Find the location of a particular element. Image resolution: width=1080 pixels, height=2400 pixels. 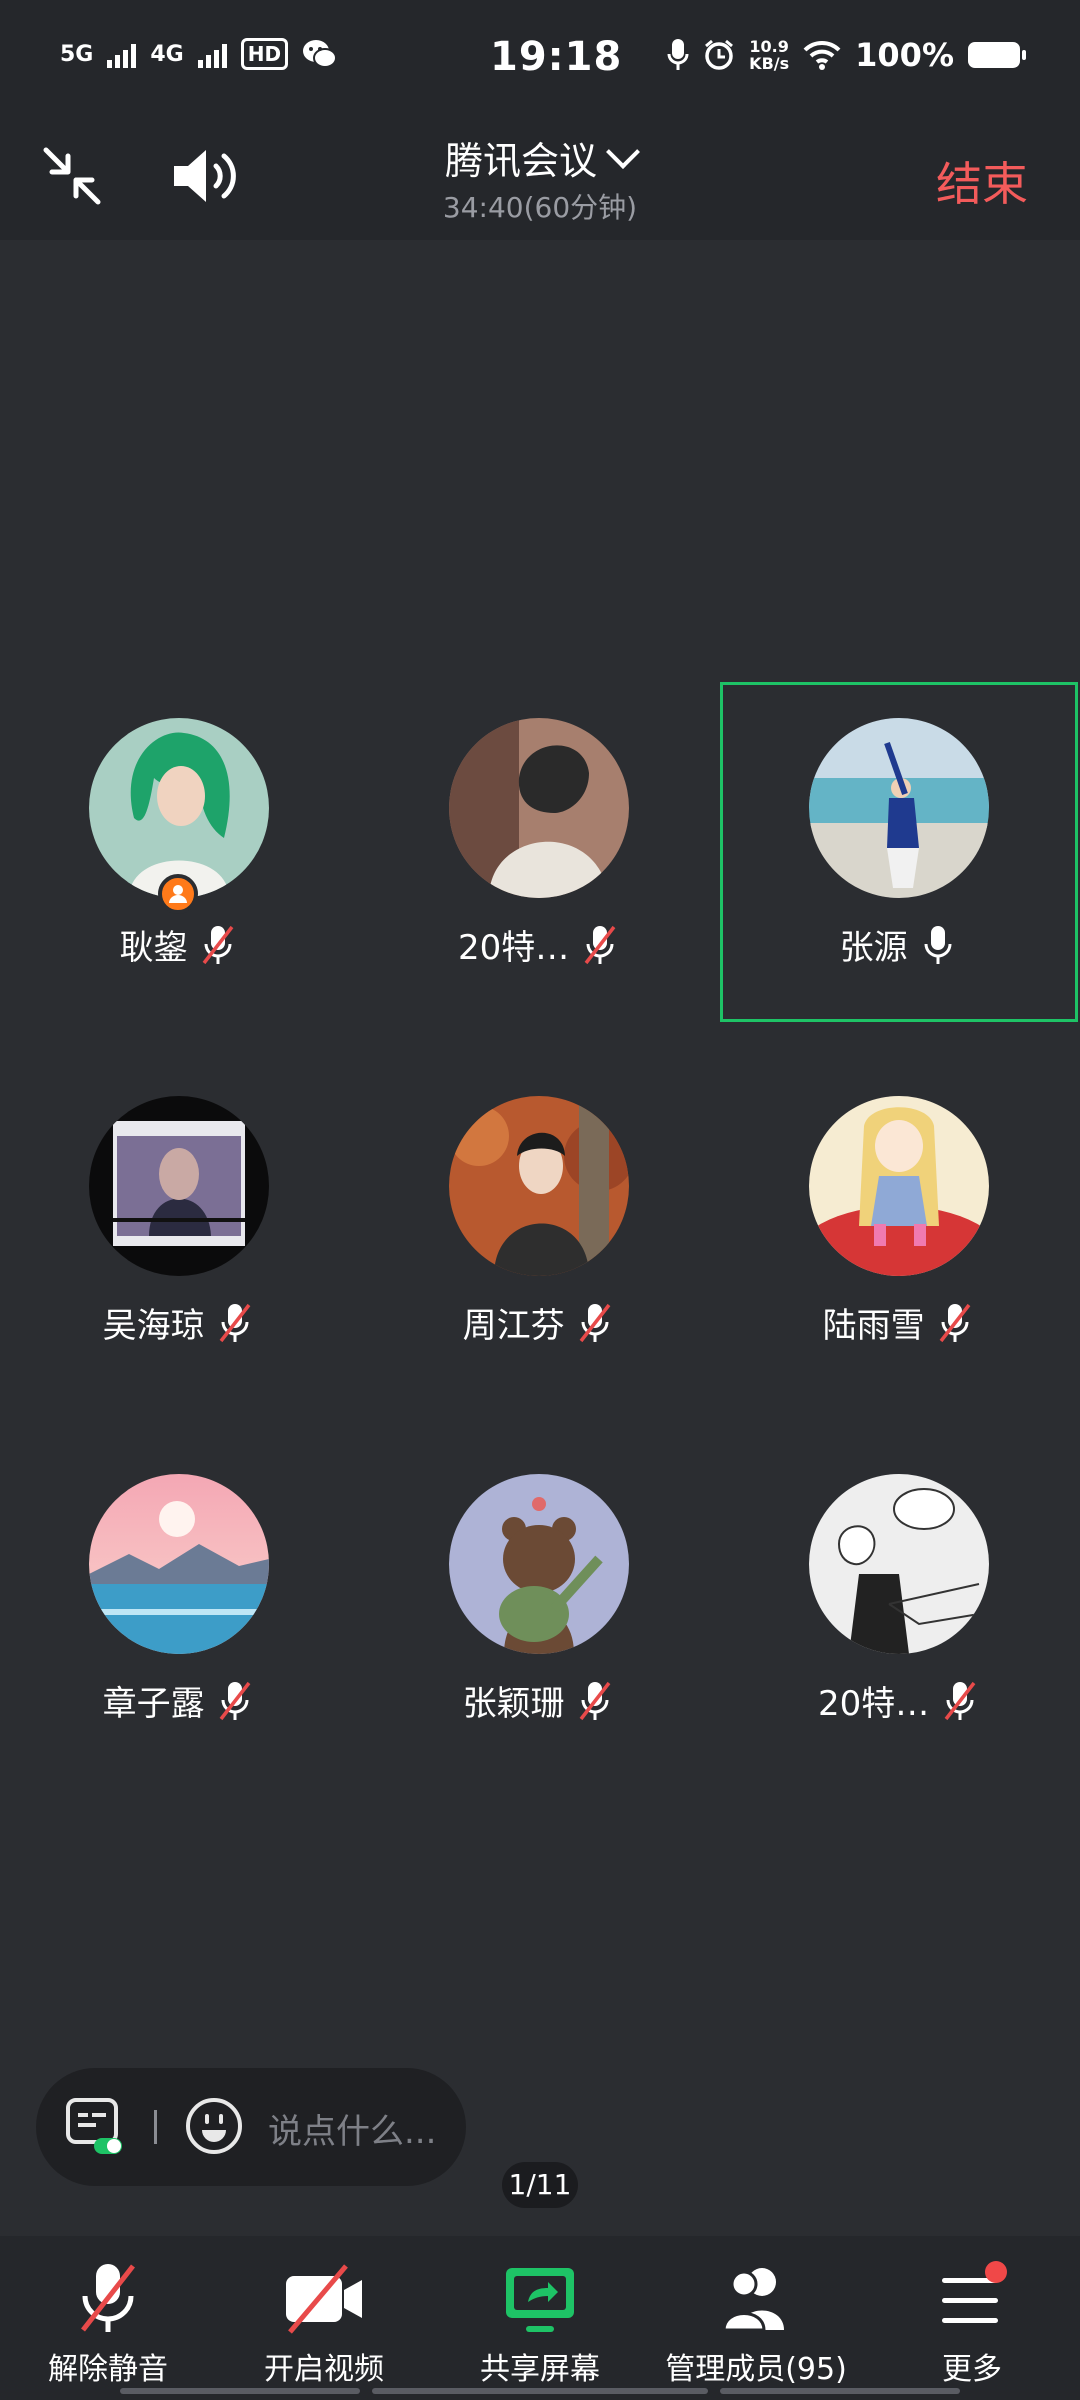

participant-tile: 张颖珊 is located at coordinates (539, 1608).